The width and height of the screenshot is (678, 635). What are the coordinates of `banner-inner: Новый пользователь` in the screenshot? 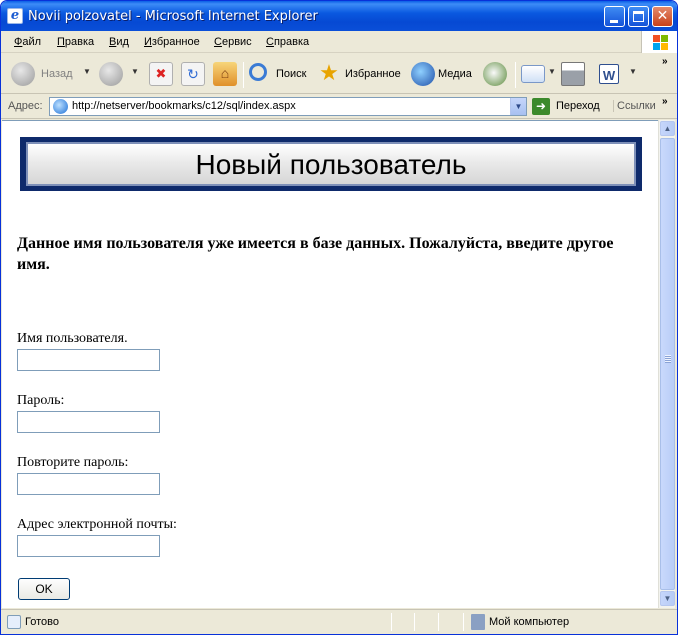 It's located at (331, 164).